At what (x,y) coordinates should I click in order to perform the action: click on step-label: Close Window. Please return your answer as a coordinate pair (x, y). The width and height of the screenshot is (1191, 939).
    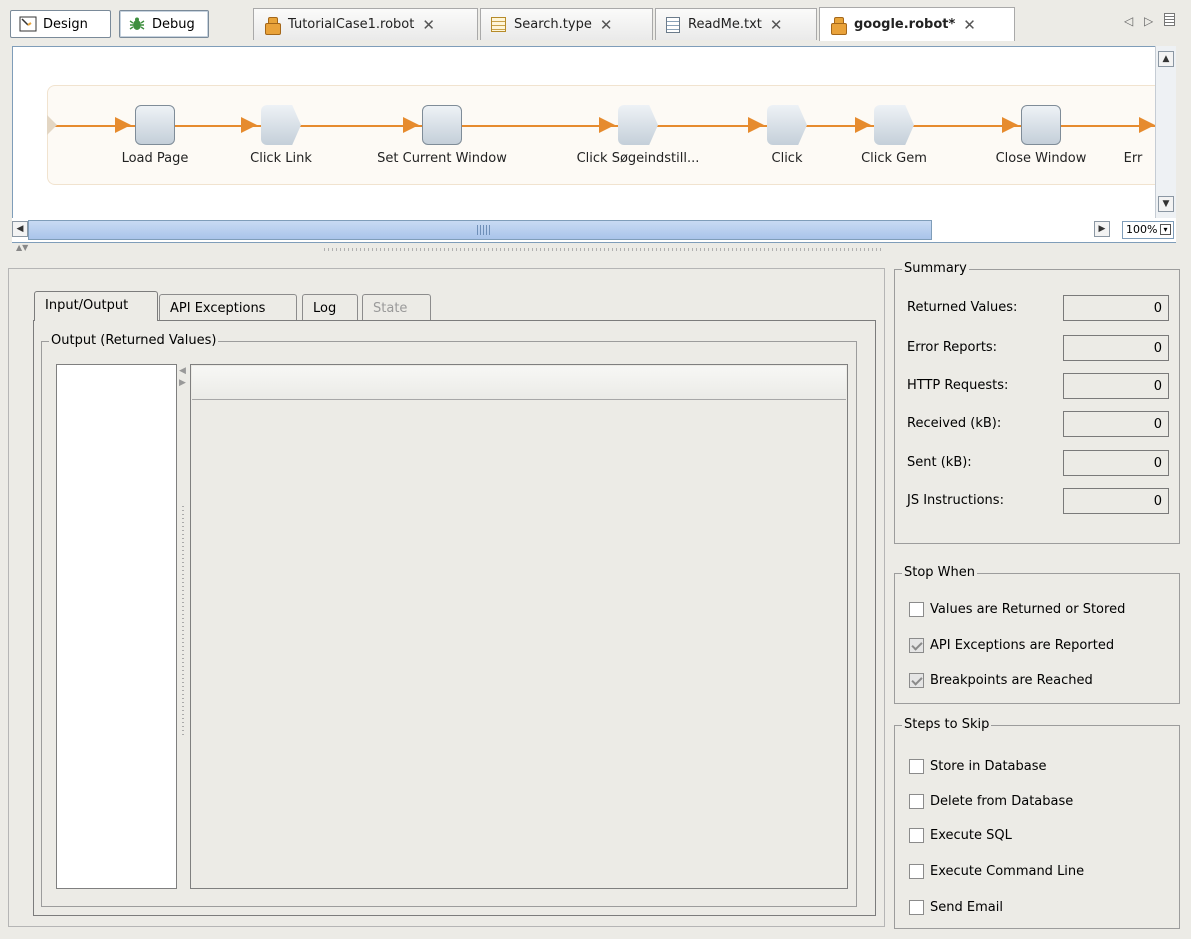
    Looking at the image, I should click on (1041, 158).